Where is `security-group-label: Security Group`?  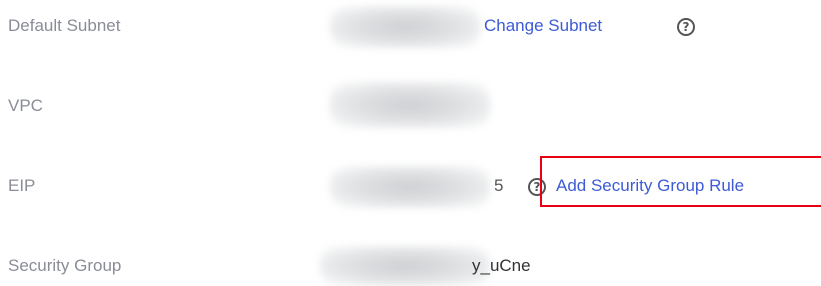 security-group-label: Security Group is located at coordinates (65, 265).